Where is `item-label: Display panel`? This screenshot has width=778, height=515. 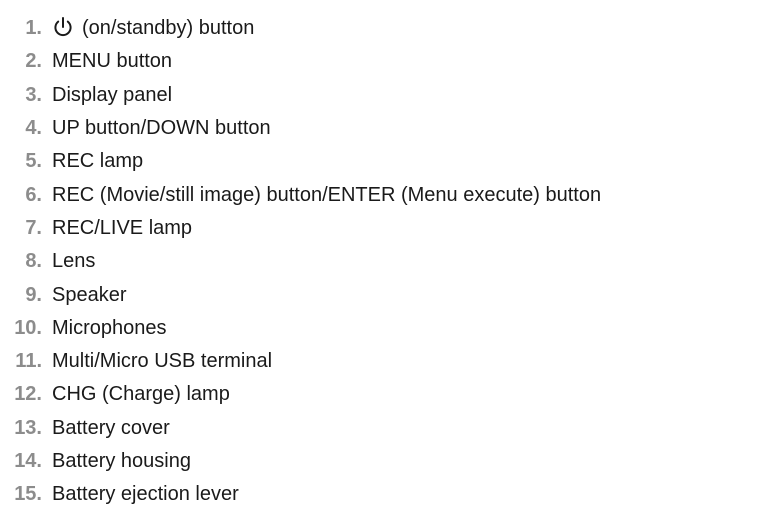
item-label: Display panel is located at coordinates (112, 94).